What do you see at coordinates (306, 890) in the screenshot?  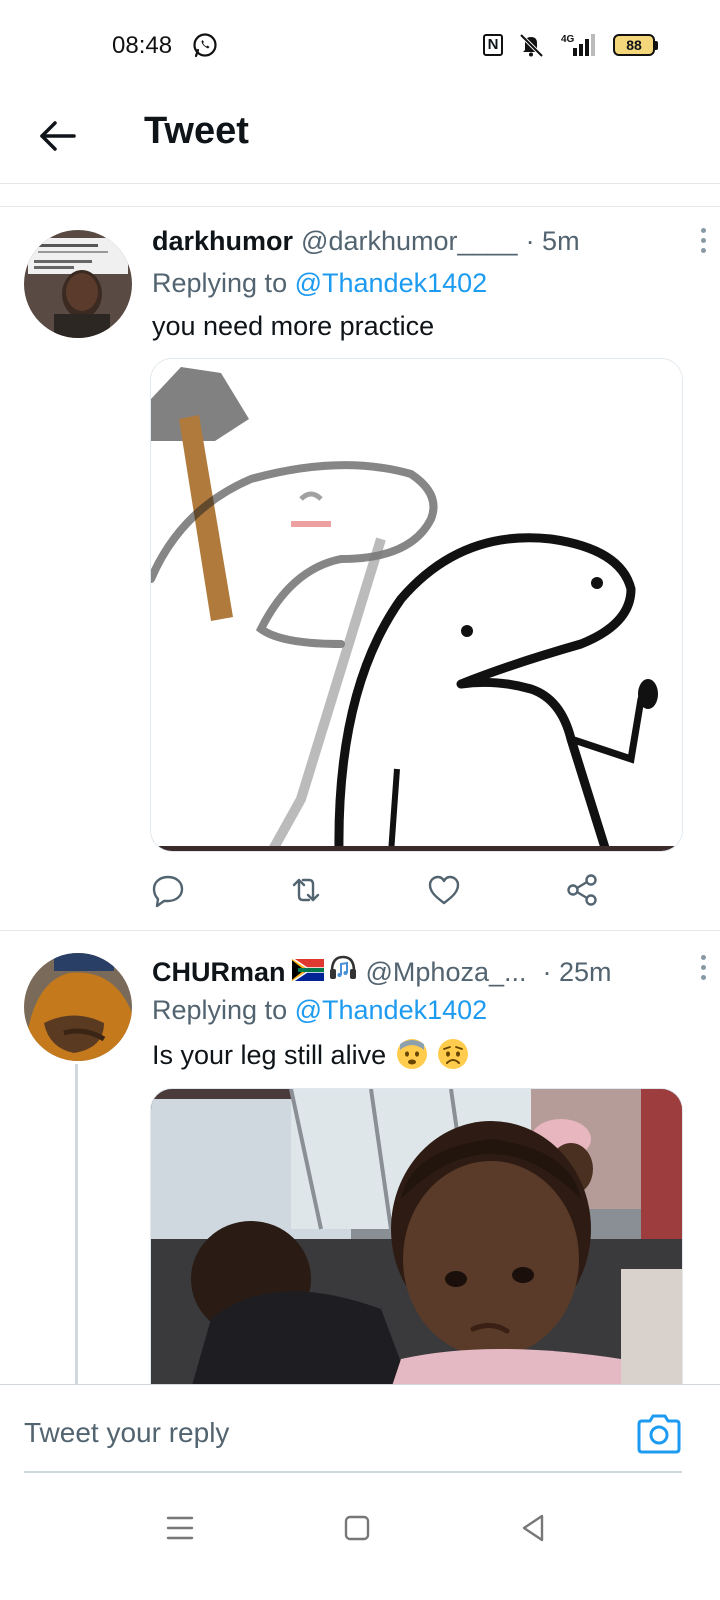 I see `retweet-icon` at bounding box center [306, 890].